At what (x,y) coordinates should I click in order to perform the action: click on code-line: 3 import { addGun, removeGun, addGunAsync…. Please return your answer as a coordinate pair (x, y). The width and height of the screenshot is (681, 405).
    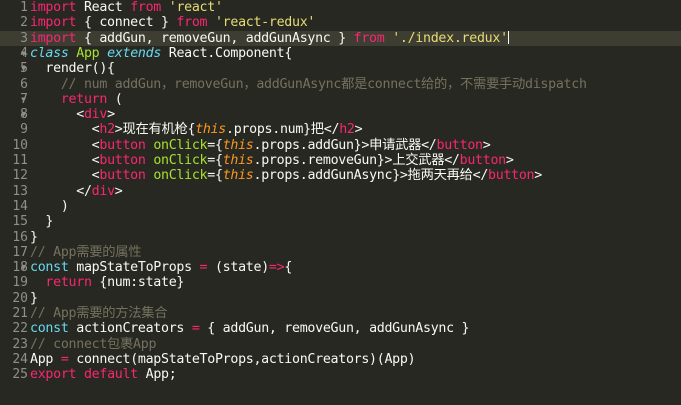
    Looking at the image, I should click on (340, 38).